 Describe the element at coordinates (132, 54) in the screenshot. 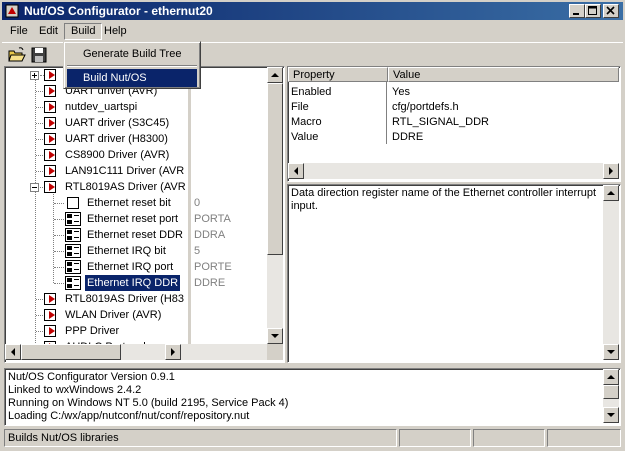

I see `menu-item-generate-build-tree: Generate Build Tree` at that location.